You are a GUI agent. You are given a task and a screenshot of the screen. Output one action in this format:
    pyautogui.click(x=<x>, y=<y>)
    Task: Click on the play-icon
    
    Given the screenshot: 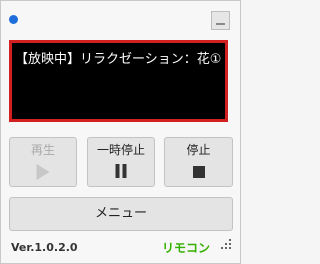 What is the action you would take?
    pyautogui.click(x=43, y=172)
    